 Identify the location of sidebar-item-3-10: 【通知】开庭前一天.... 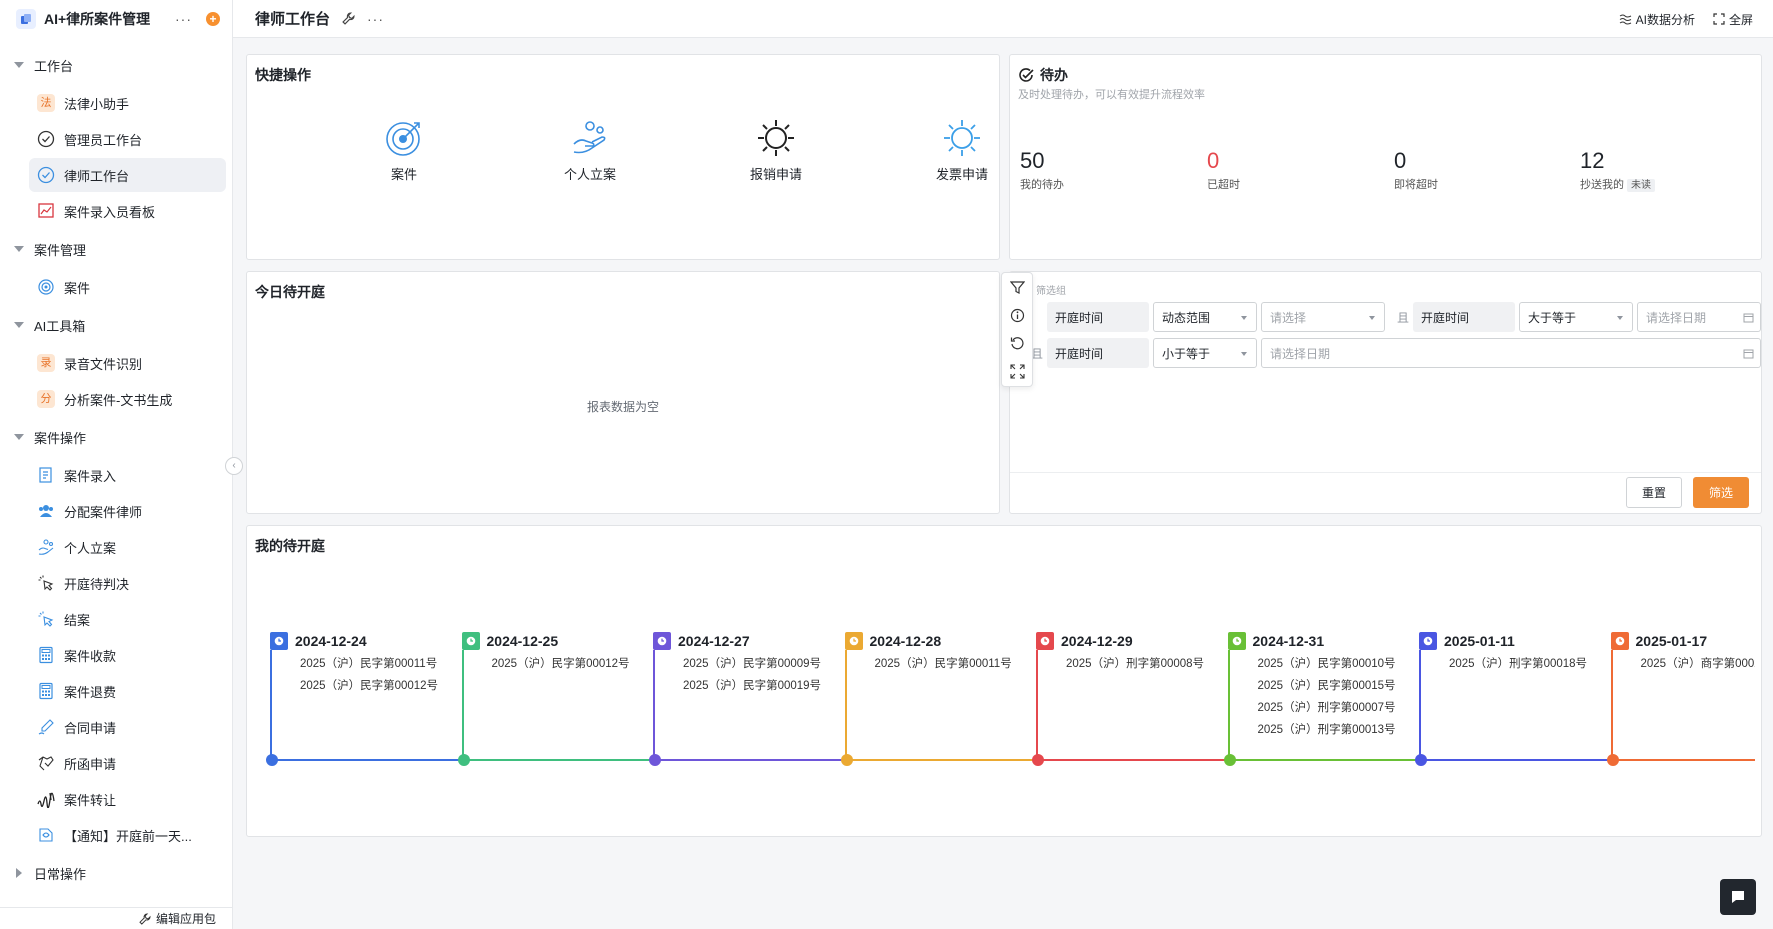
(127, 835).